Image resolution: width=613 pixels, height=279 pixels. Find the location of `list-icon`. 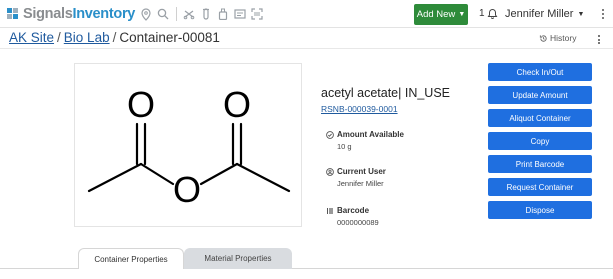

list-icon is located at coordinates (240, 14).